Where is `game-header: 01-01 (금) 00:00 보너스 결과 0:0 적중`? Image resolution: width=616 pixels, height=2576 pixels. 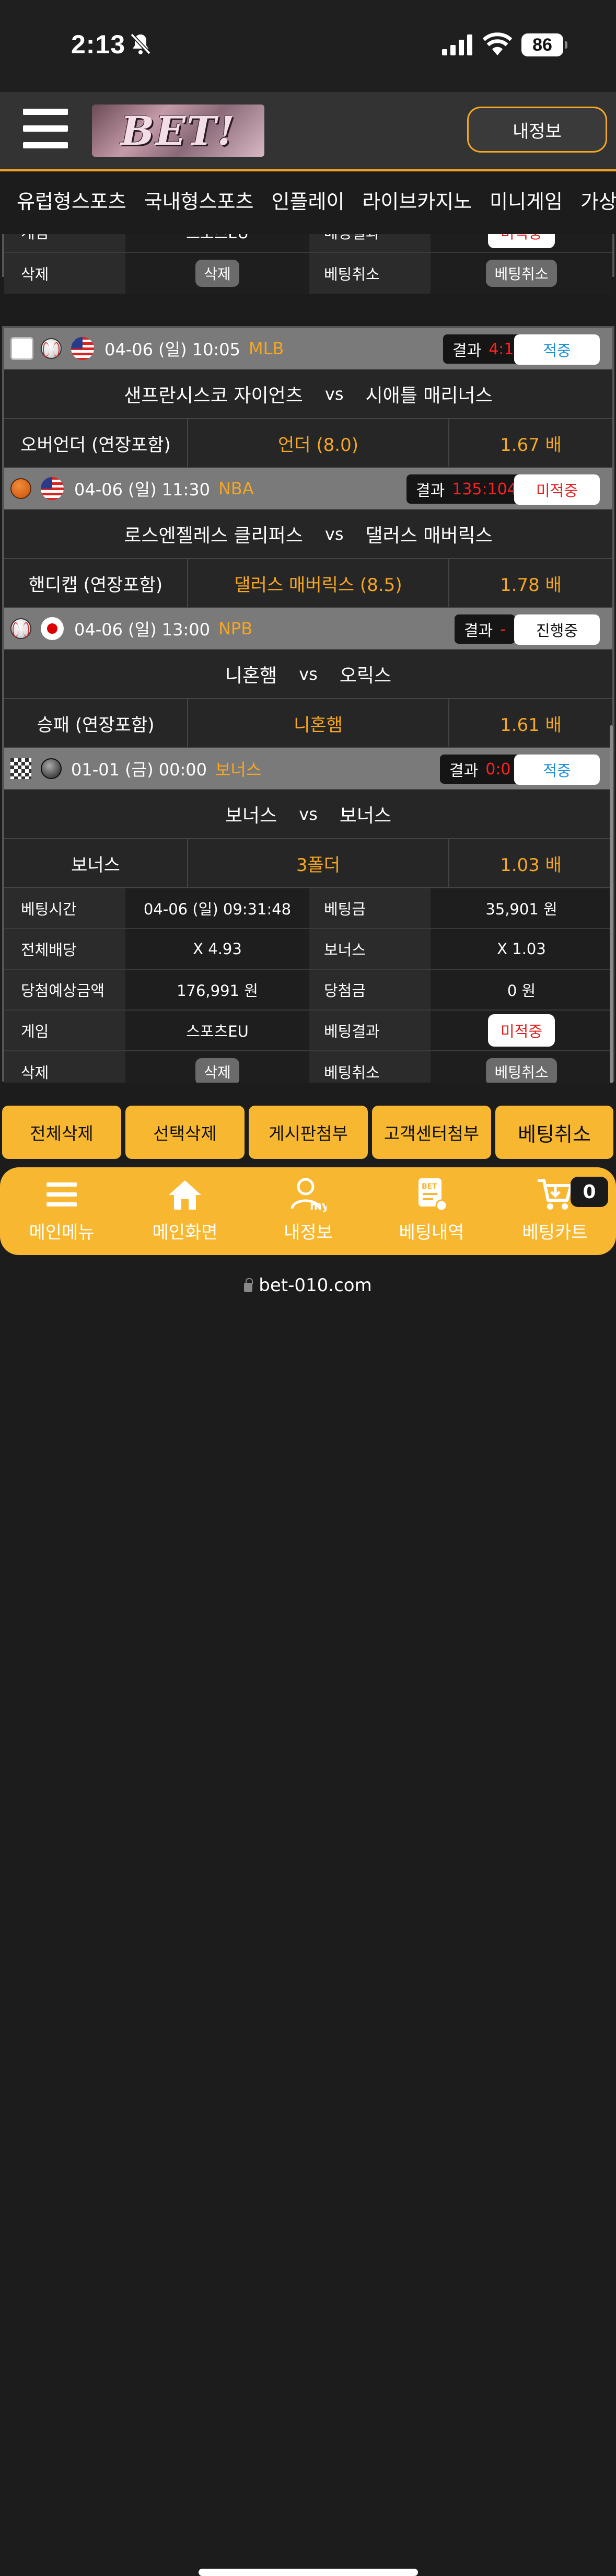 game-header: 01-01 (금) 00:00 보너스 결과 0:0 적중 is located at coordinates (308, 769).